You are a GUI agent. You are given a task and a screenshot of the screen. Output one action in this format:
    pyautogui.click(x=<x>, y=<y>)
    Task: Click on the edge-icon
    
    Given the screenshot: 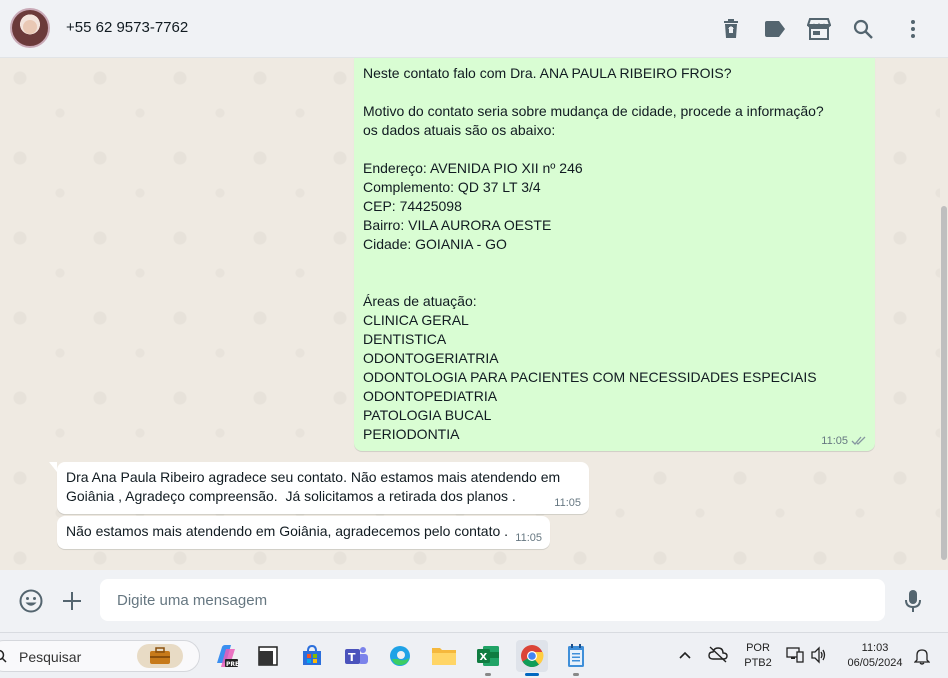 What is the action you would take?
    pyautogui.click(x=400, y=656)
    